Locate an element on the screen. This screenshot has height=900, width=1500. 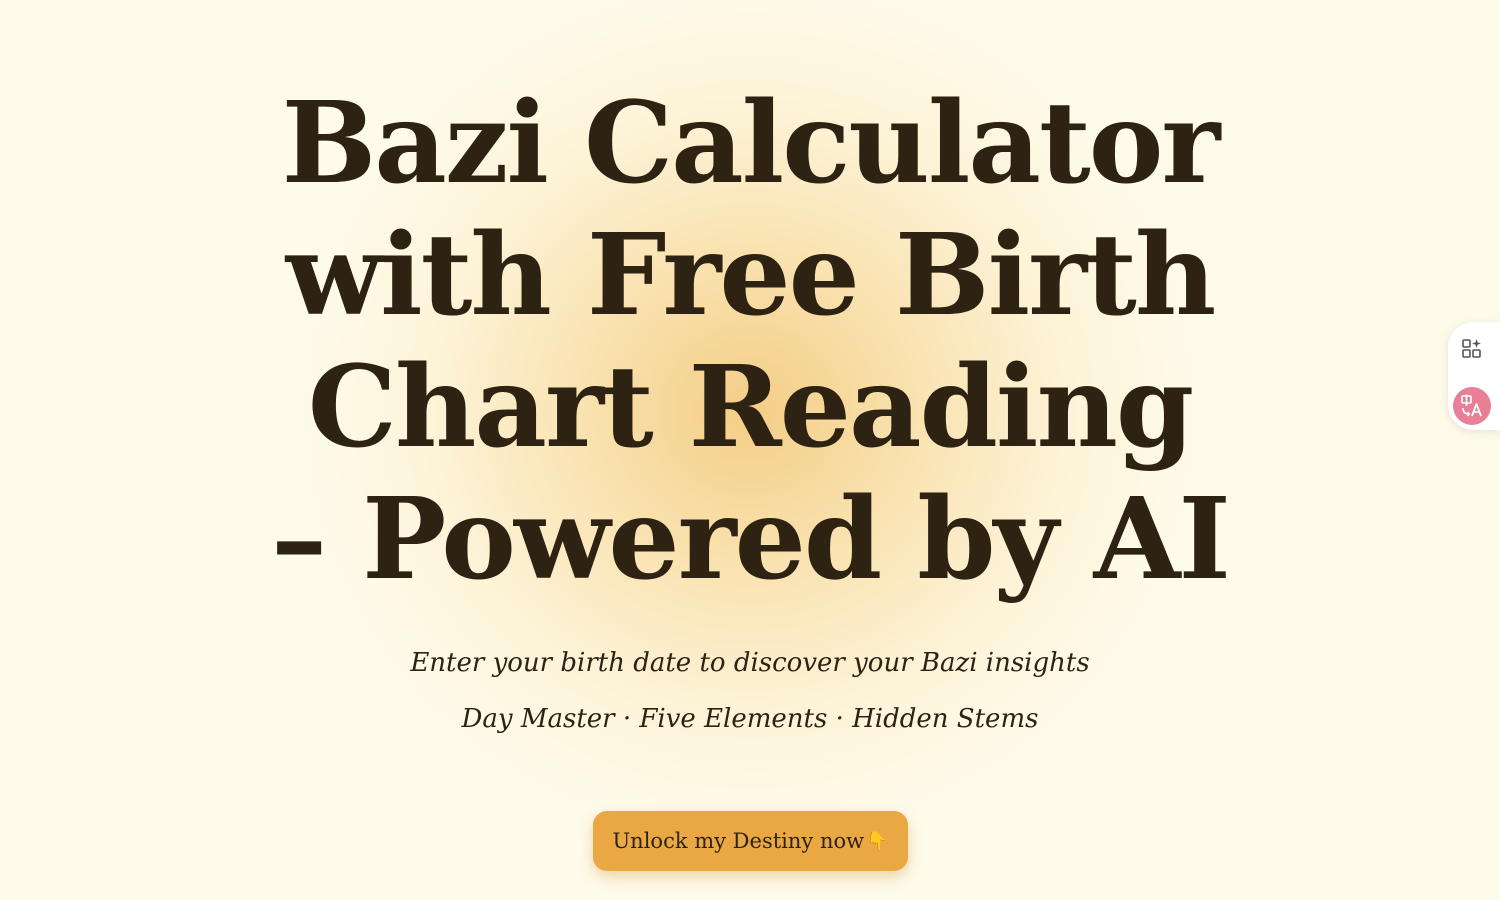
apps-sparkle-icon is located at coordinates (1471, 348).